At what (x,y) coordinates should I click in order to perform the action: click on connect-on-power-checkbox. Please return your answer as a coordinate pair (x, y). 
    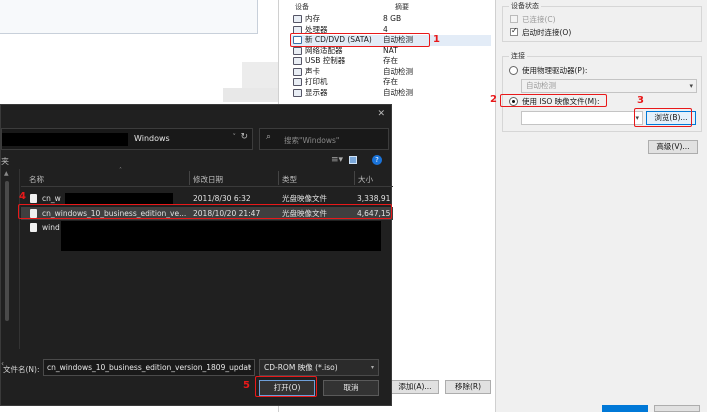
    Looking at the image, I should click on (514, 31).